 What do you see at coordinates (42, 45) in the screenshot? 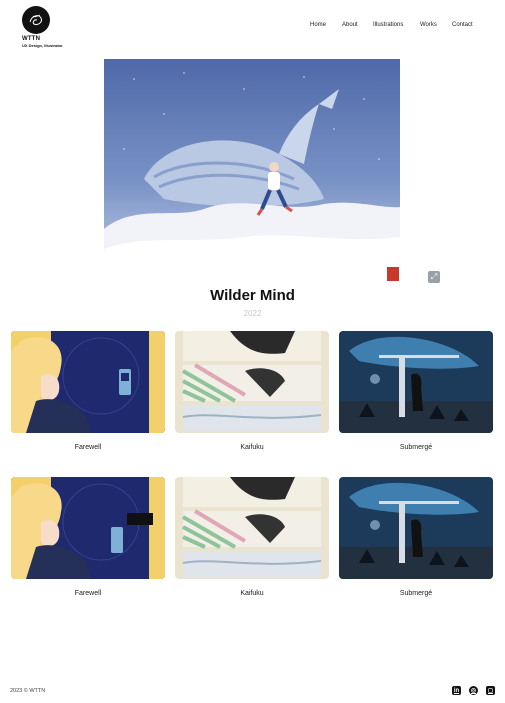
I see `brand-tagline: UX Design, Illustrator` at bounding box center [42, 45].